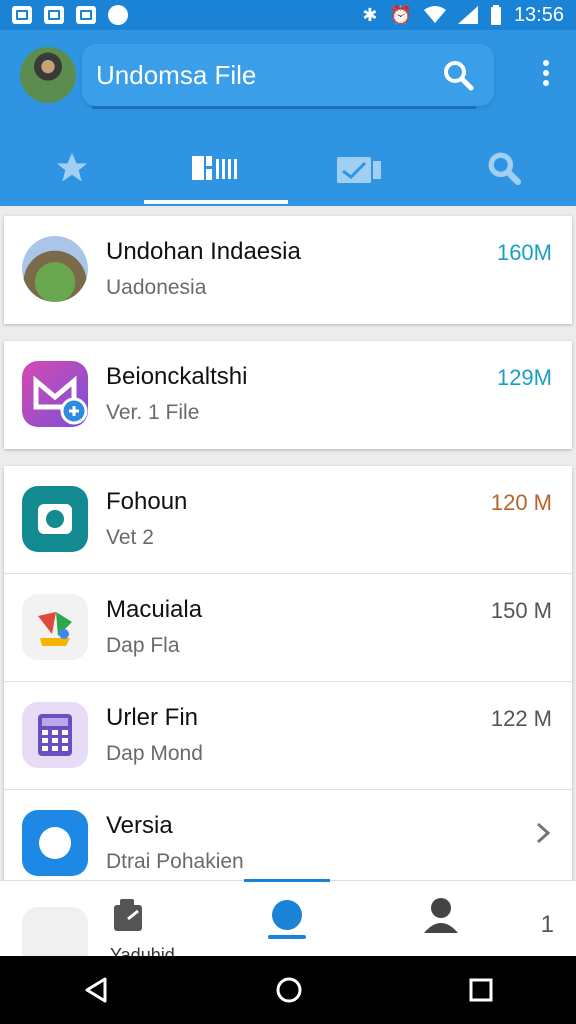 The height and width of the screenshot is (1024, 576). What do you see at coordinates (154, 753) in the screenshot?
I see `item-subtitle: Dap Mond` at bounding box center [154, 753].